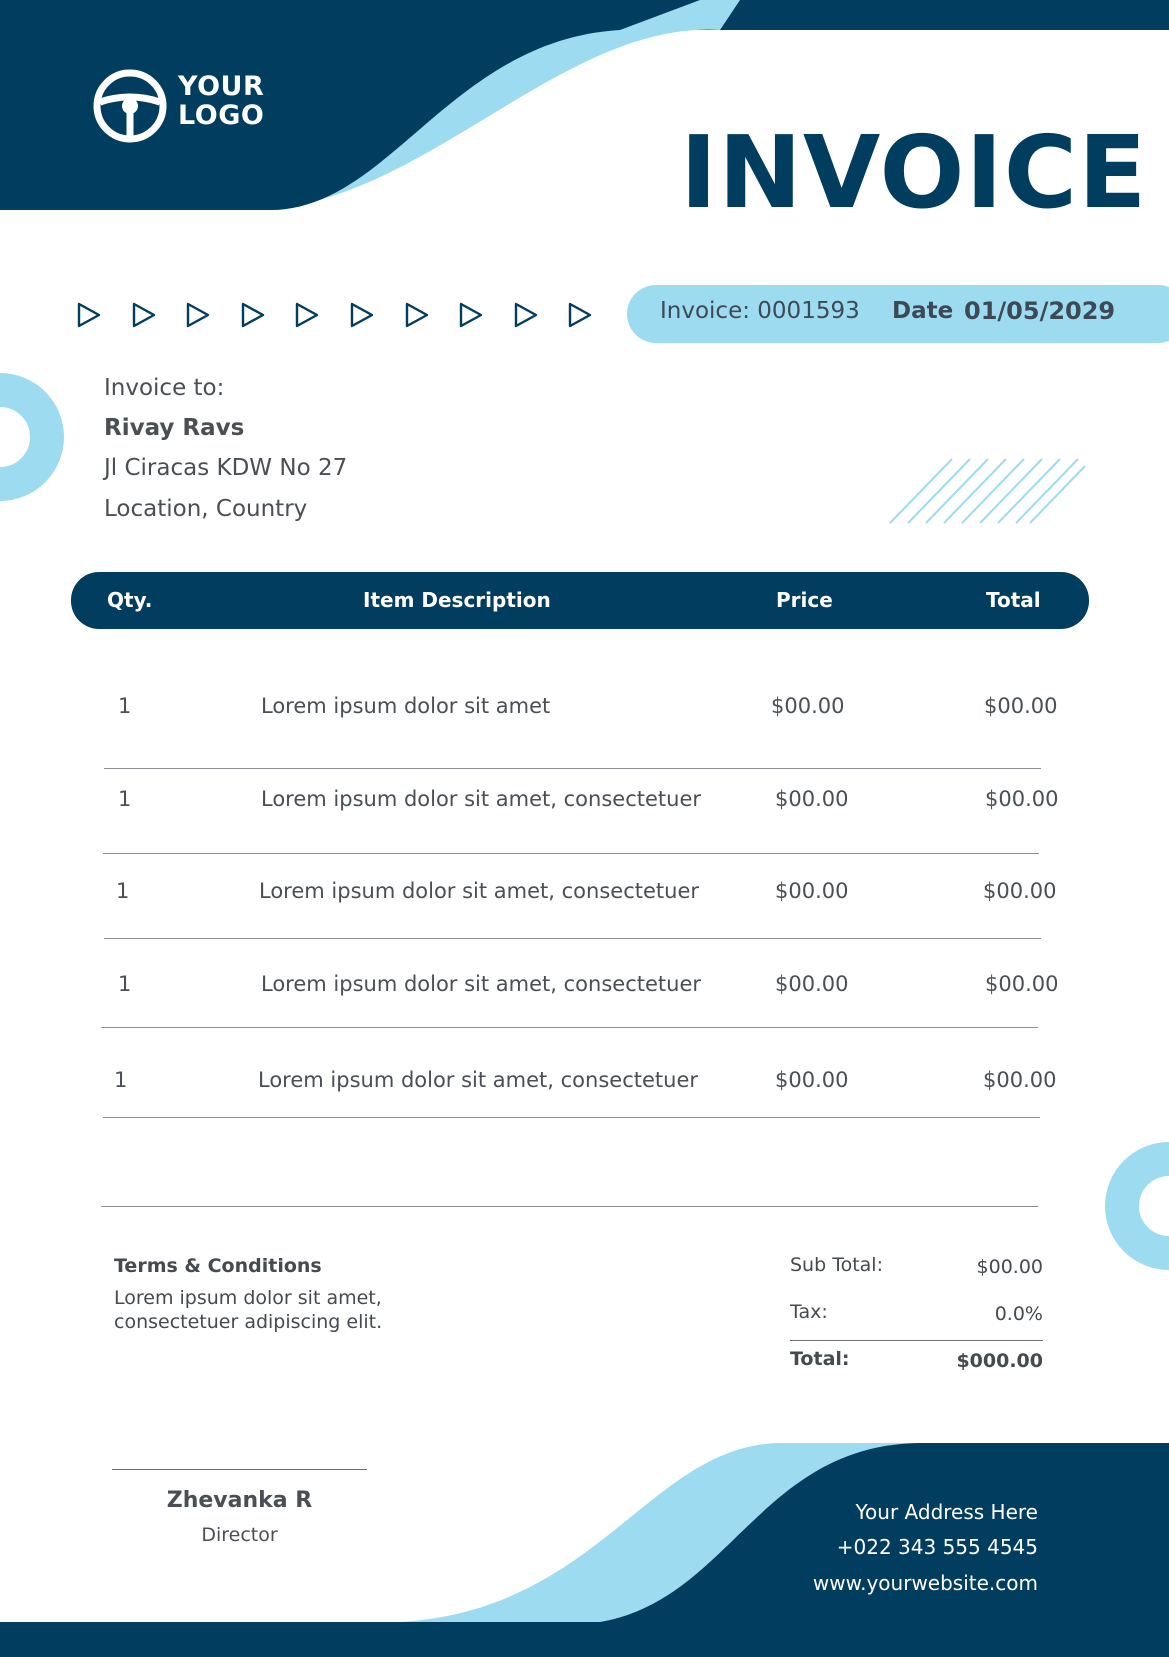 This screenshot has width=1169, height=1657. What do you see at coordinates (221, 86) in the screenshot?
I see `logo-line-1: YOUR` at bounding box center [221, 86].